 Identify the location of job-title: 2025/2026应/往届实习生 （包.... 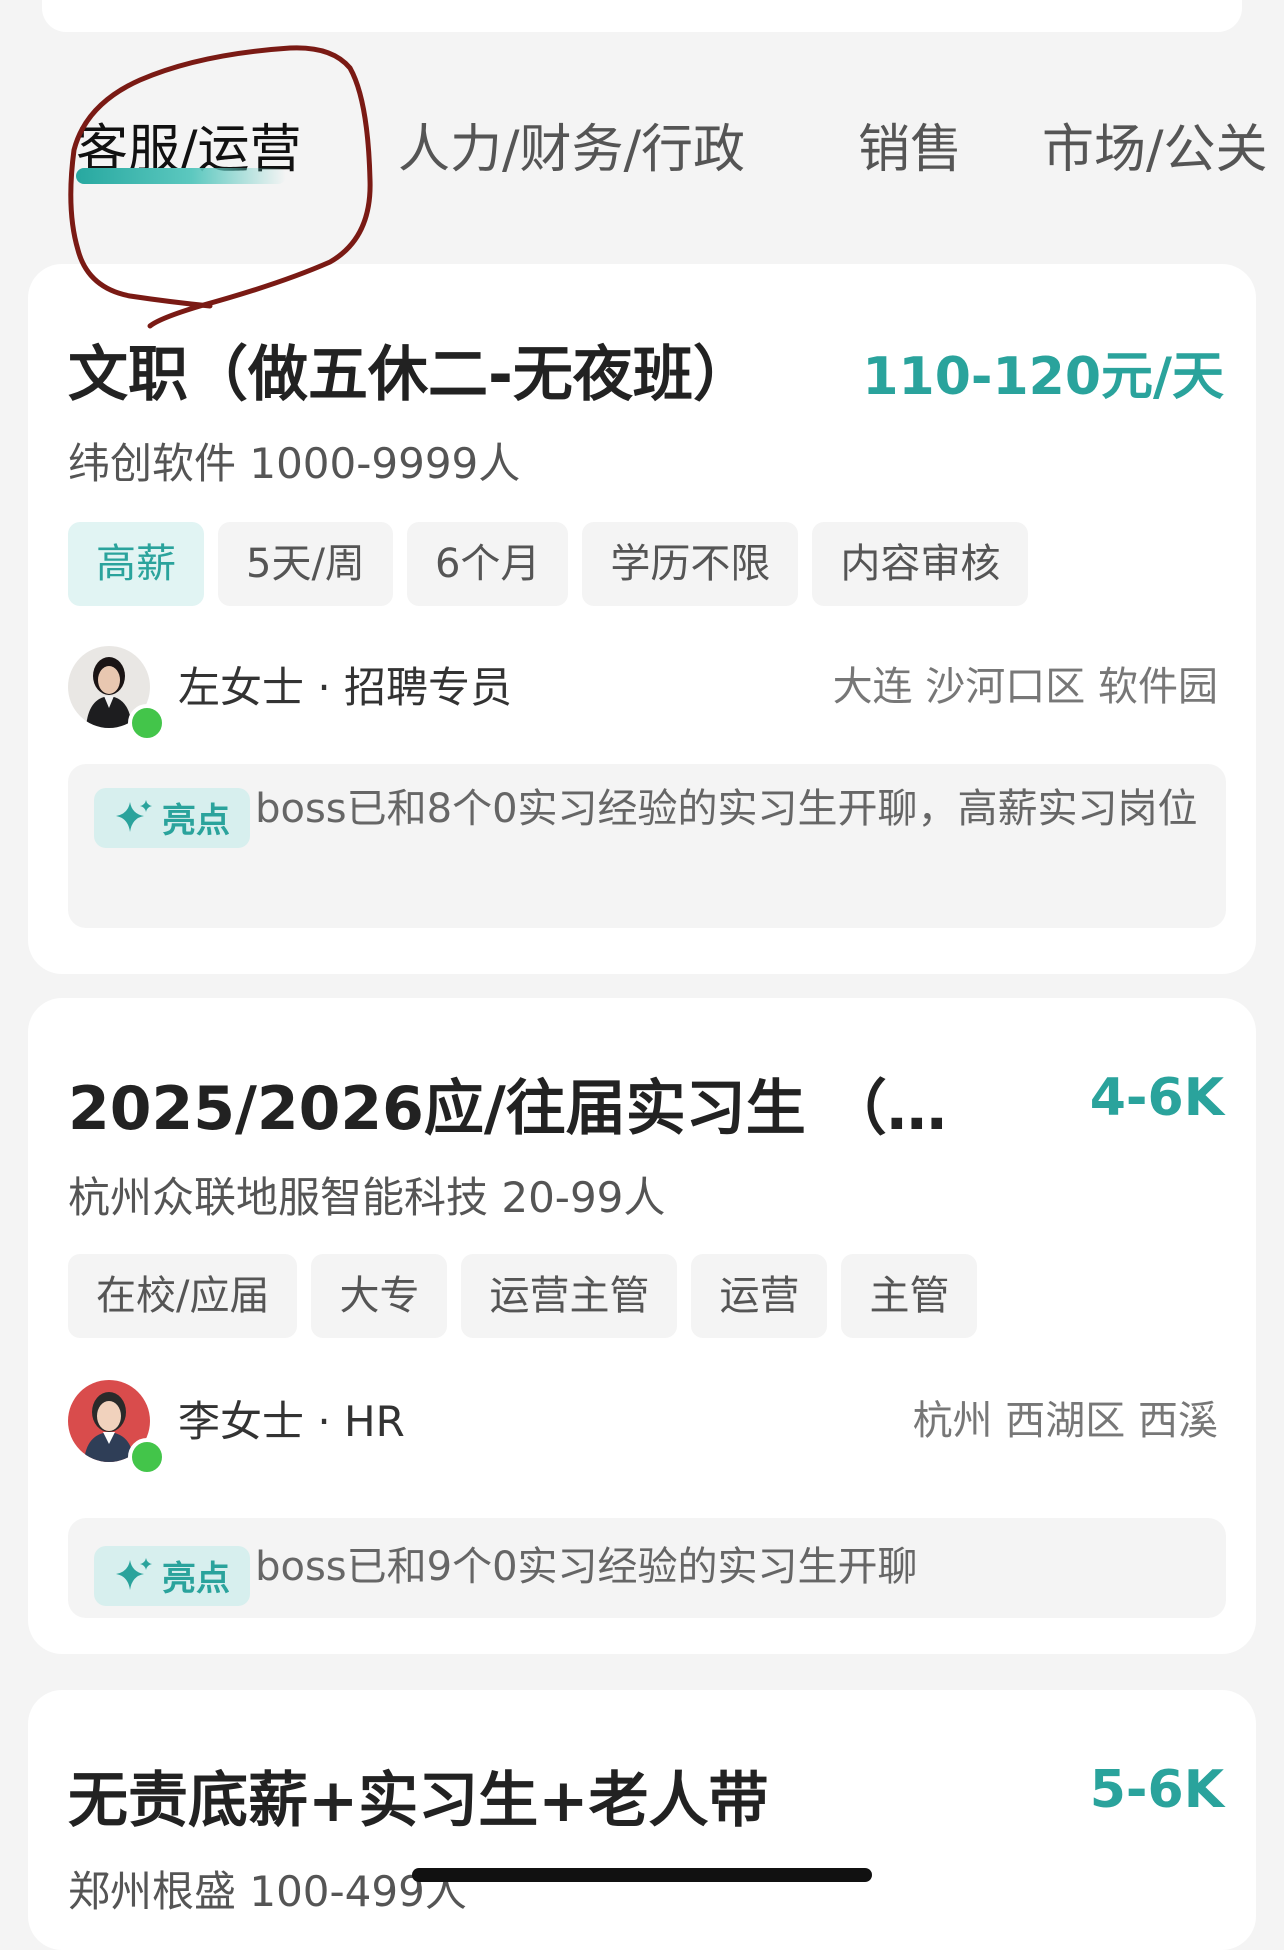
(528, 1109).